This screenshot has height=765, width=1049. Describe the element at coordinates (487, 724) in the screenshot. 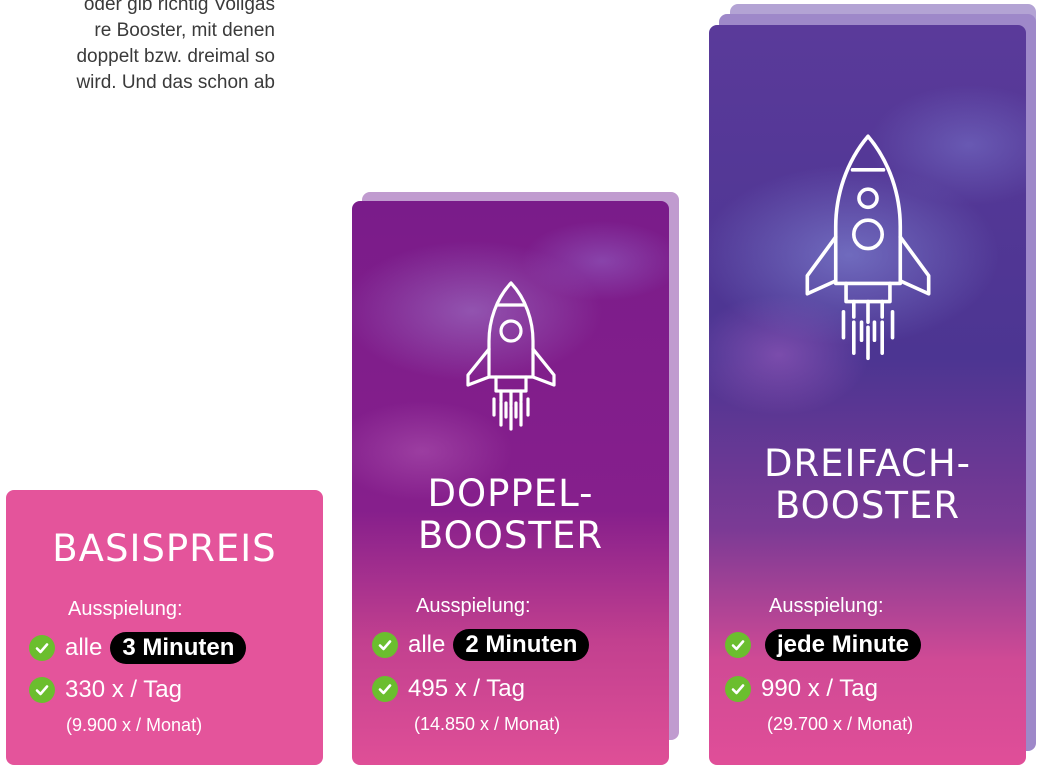

I see `per-month-text: (14.850 x / Monat)` at that location.